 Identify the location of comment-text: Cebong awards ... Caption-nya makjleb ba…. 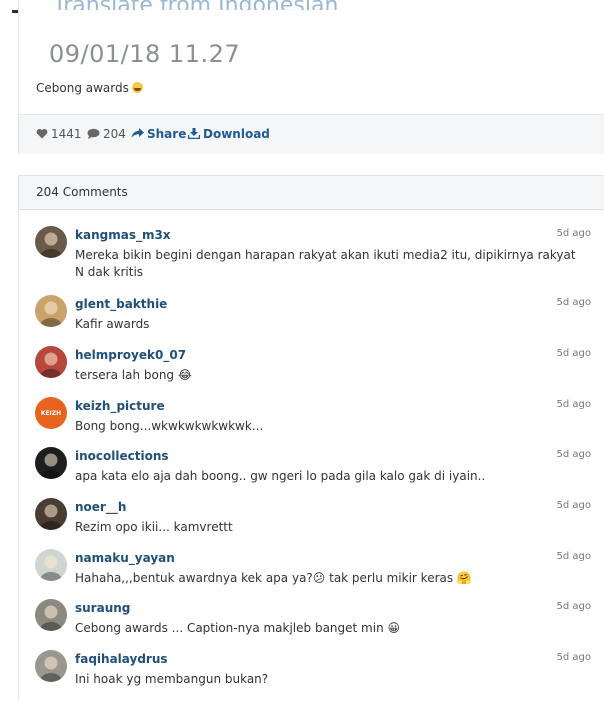
(238, 628).